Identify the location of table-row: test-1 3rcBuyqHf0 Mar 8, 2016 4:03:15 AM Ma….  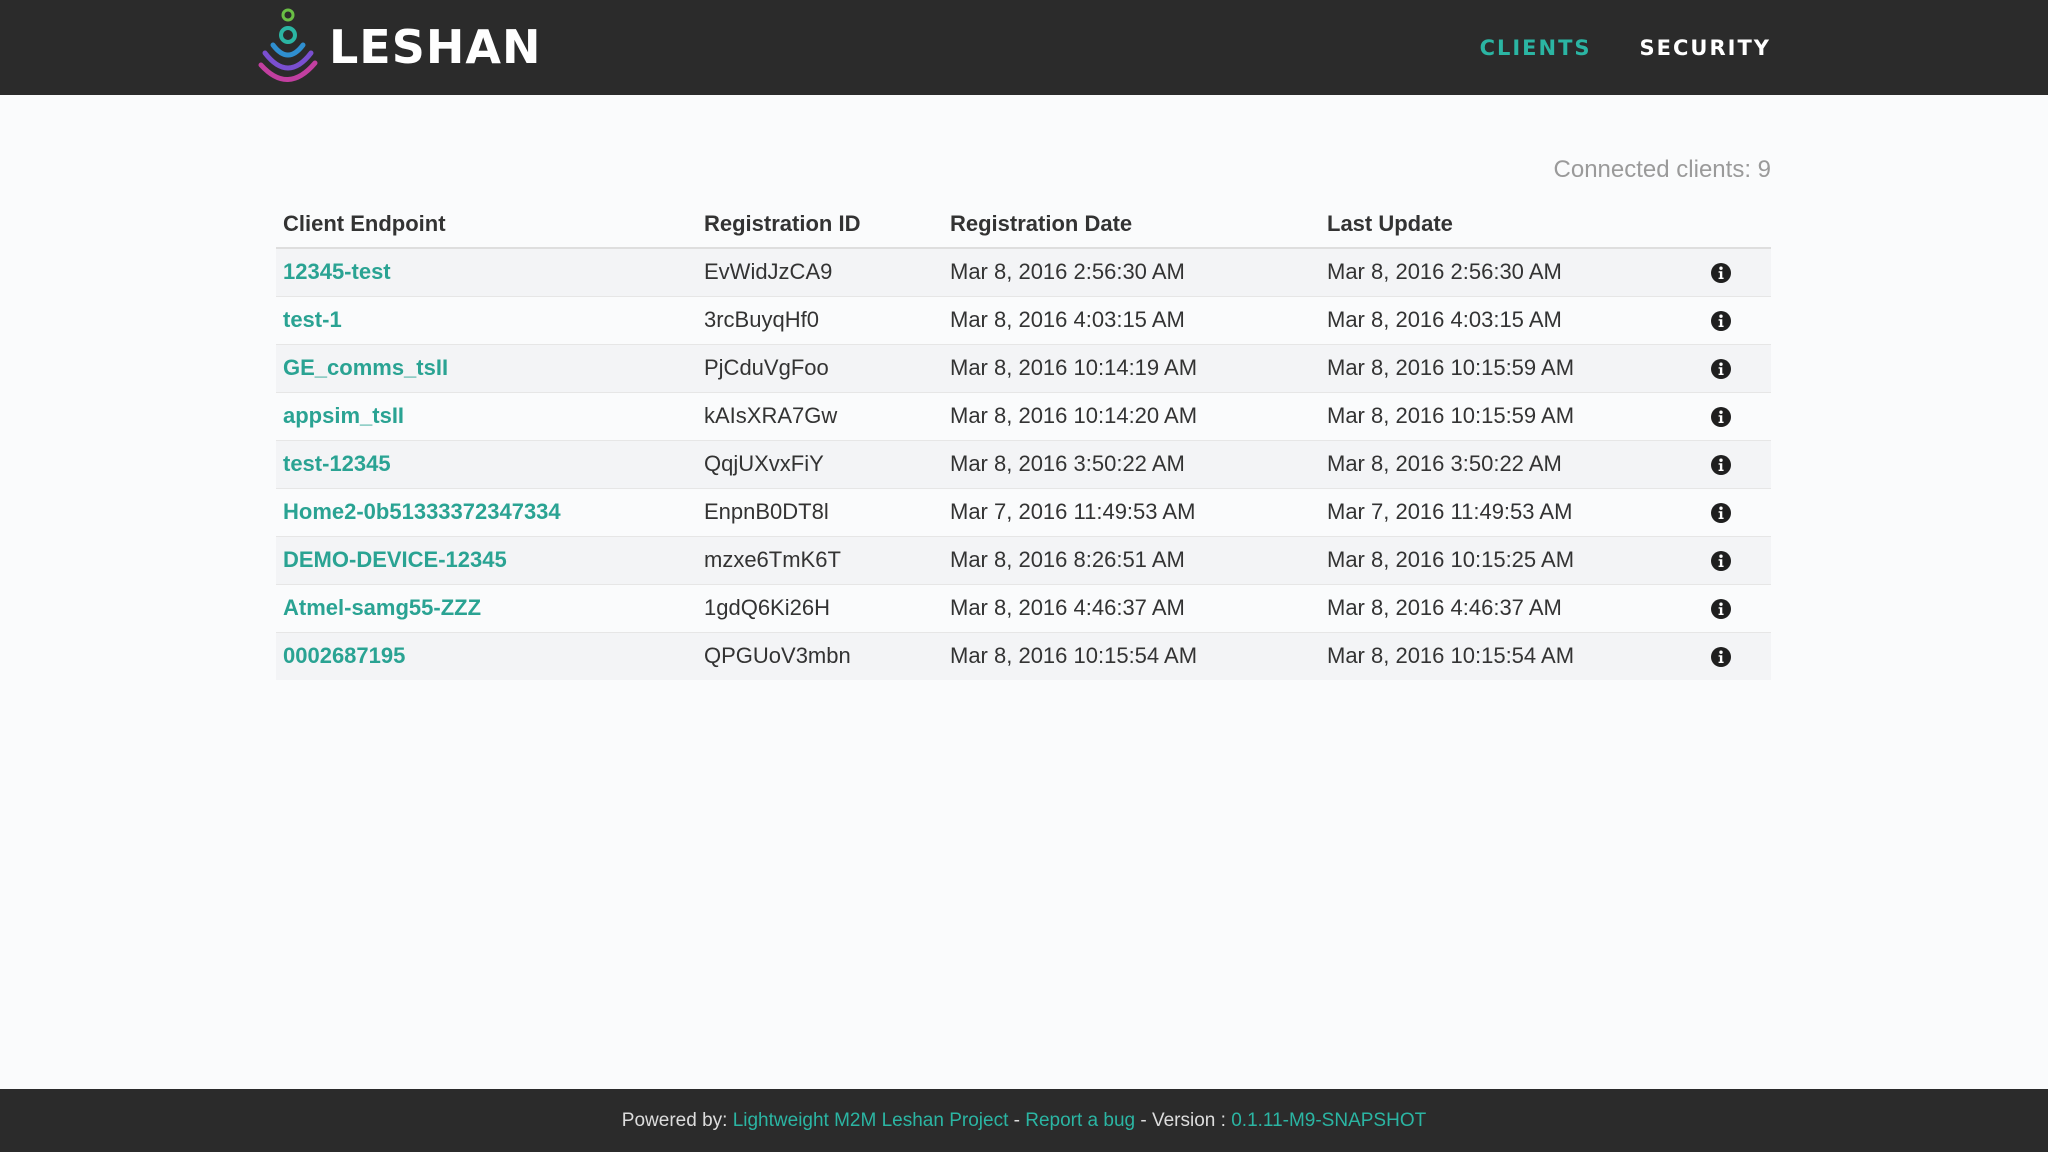
(1023, 319).